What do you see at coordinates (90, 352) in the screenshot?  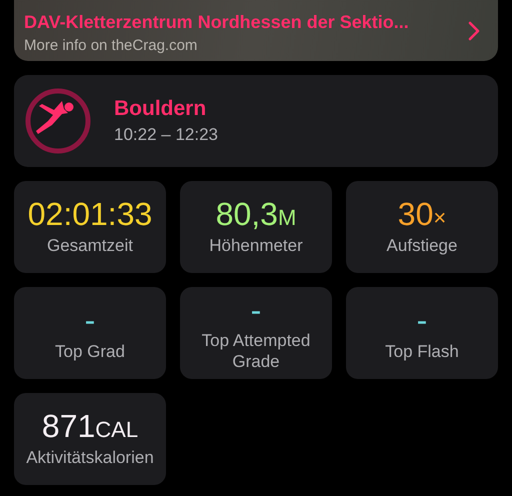 I see `stat-label: Top Grad` at bounding box center [90, 352].